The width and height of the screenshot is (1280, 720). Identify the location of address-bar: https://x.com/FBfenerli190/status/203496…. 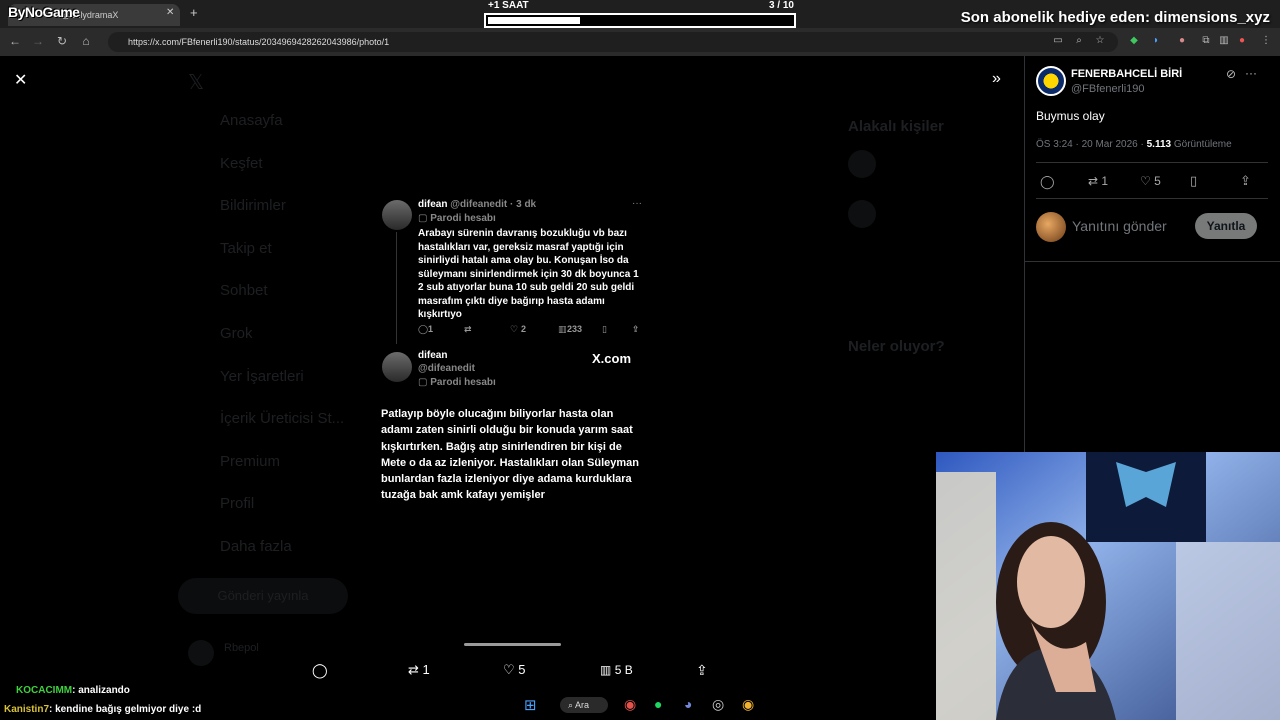
(613, 42).